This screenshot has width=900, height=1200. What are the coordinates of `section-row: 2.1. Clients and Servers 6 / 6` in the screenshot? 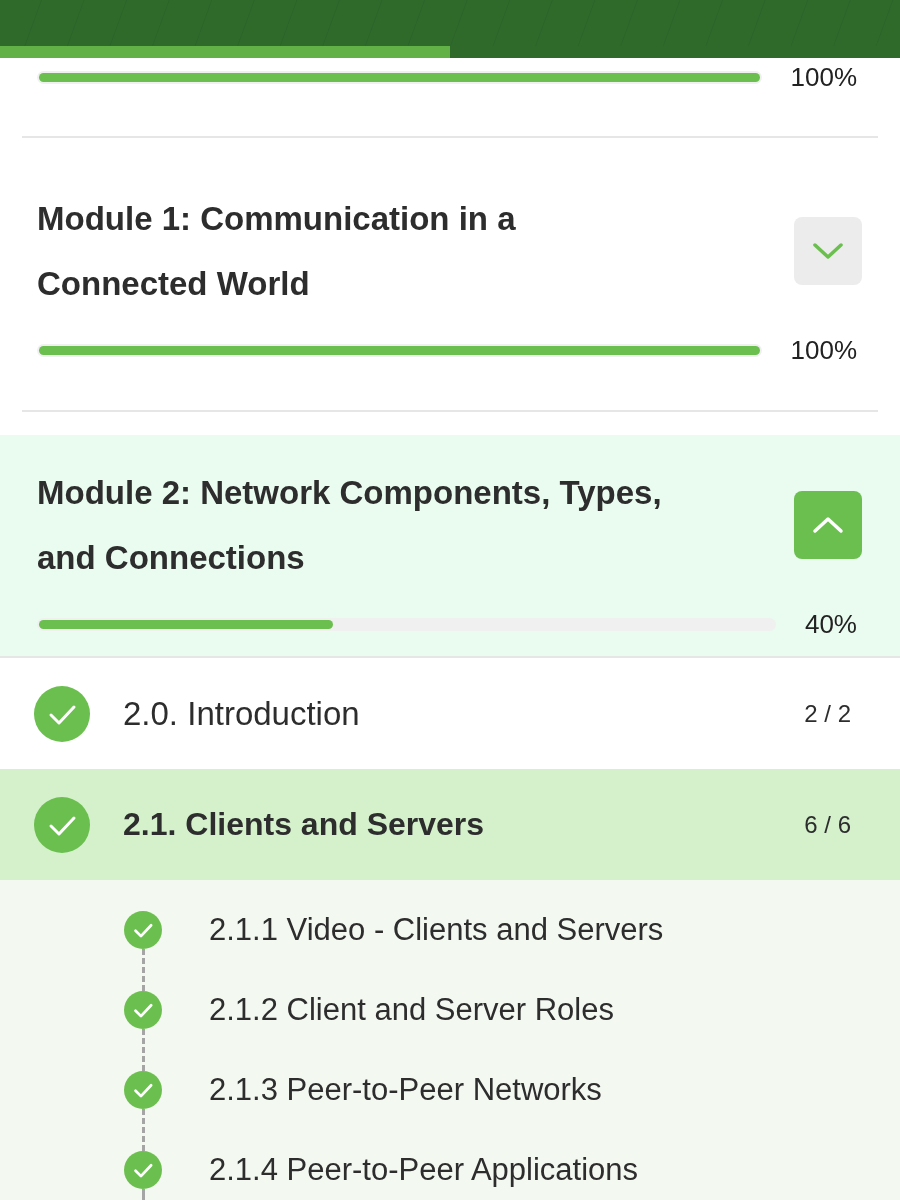 It's located at (450, 824).